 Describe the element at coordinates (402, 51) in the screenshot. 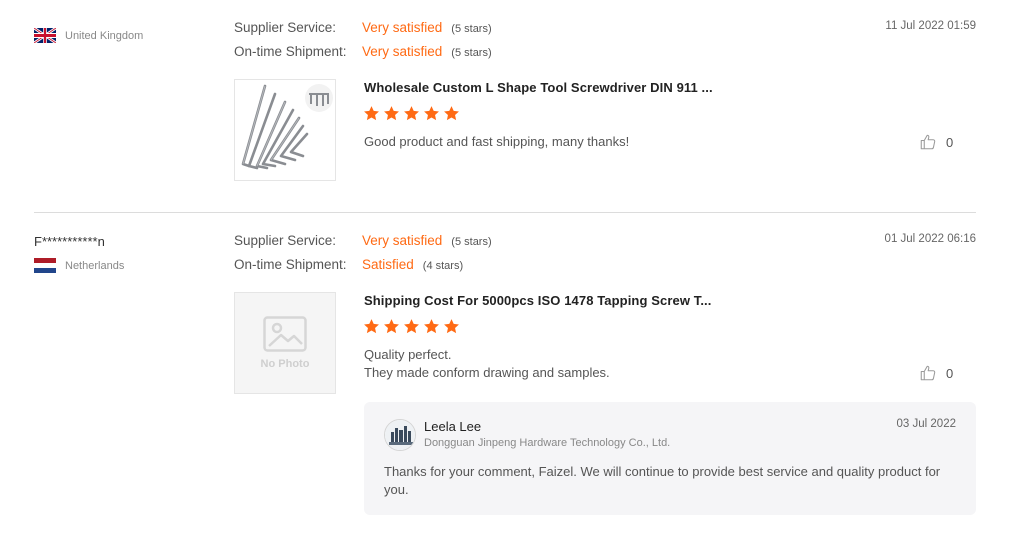

I see `shipment-value: Very satisfied` at that location.